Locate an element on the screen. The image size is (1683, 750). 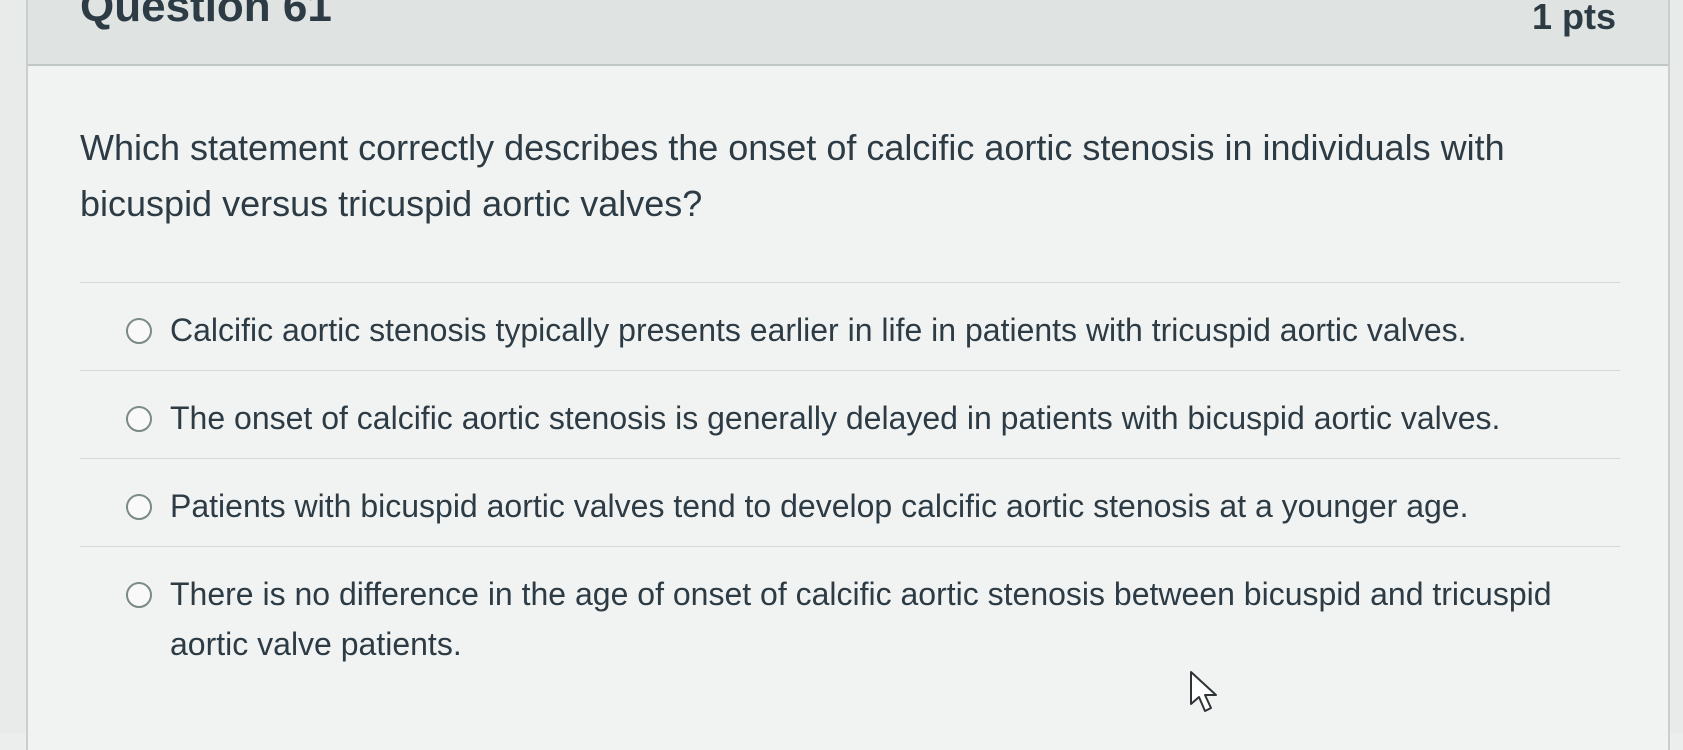
question-header: Question 61 1 pts is located at coordinates (848, 33).